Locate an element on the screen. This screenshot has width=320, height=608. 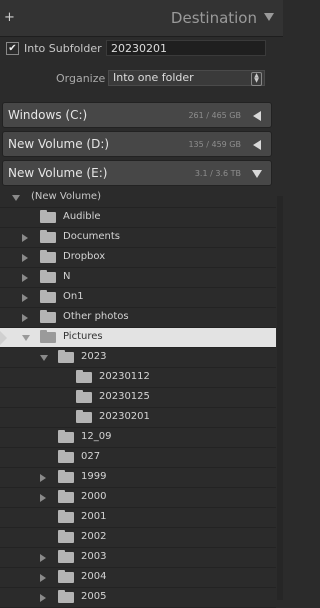
folder-row: On1 is located at coordinates (138, 298).